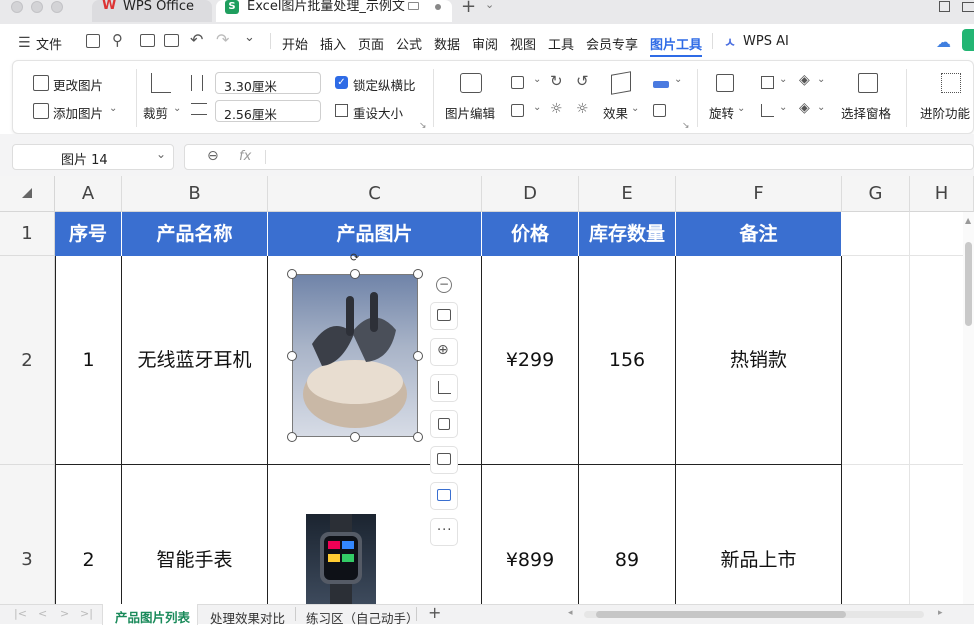 Image resolution: width=974 pixels, height=627 pixels. What do you see at coordinates (113, 108) in the screenshot?
I see `add-picture-chevron-icon: ⌄` at bounding box center [113, 108].